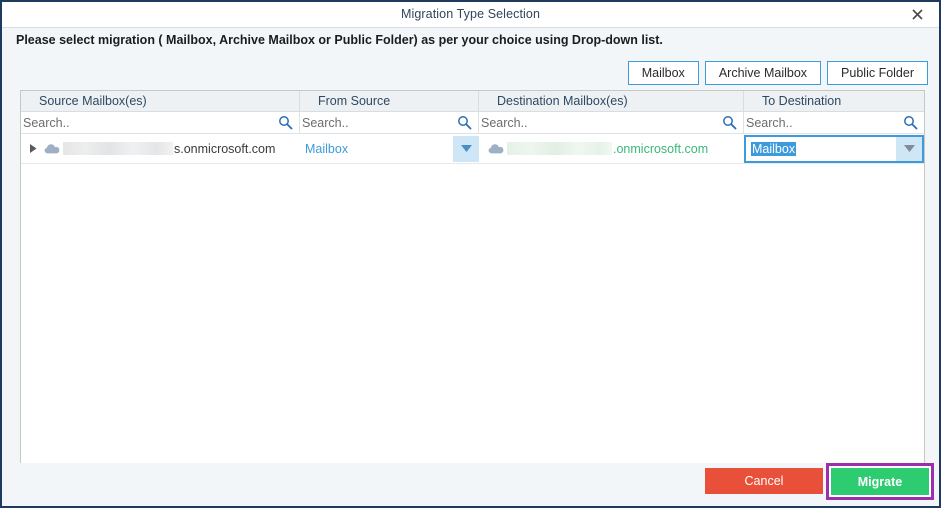  I want to click on migrate-button-highlight: Migrate, so click(880, 481).